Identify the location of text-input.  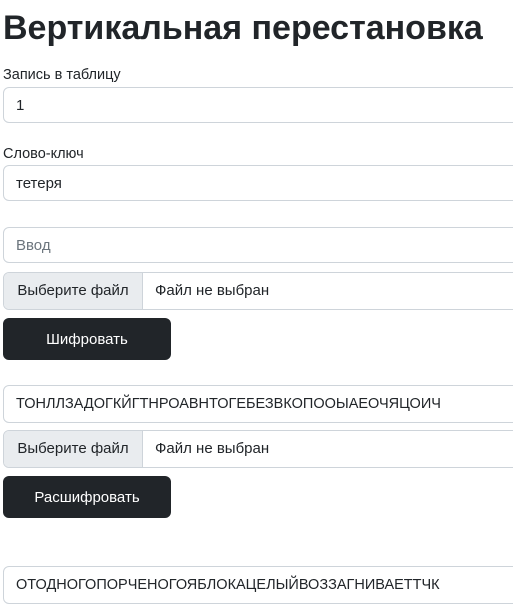
(258, 245).